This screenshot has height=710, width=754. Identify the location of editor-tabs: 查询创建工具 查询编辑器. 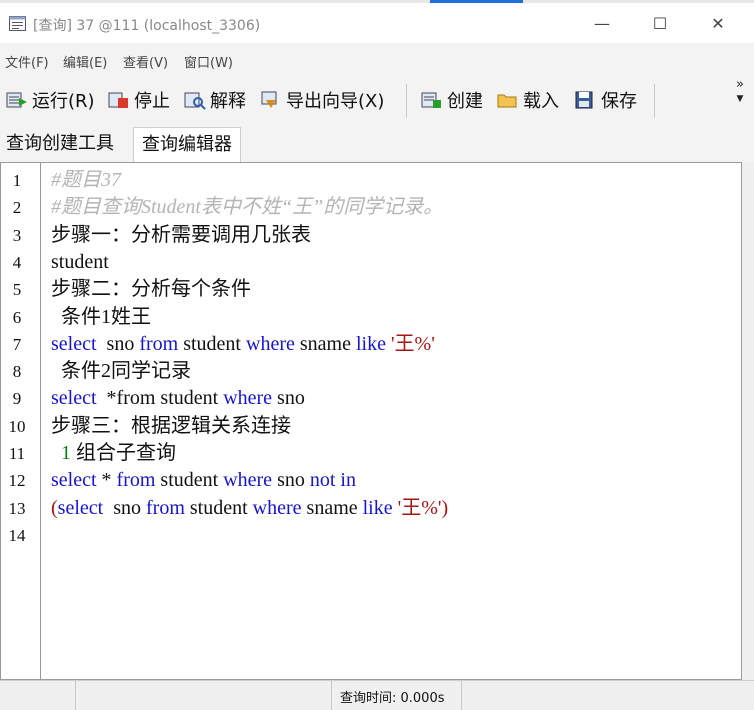
(377, 143).